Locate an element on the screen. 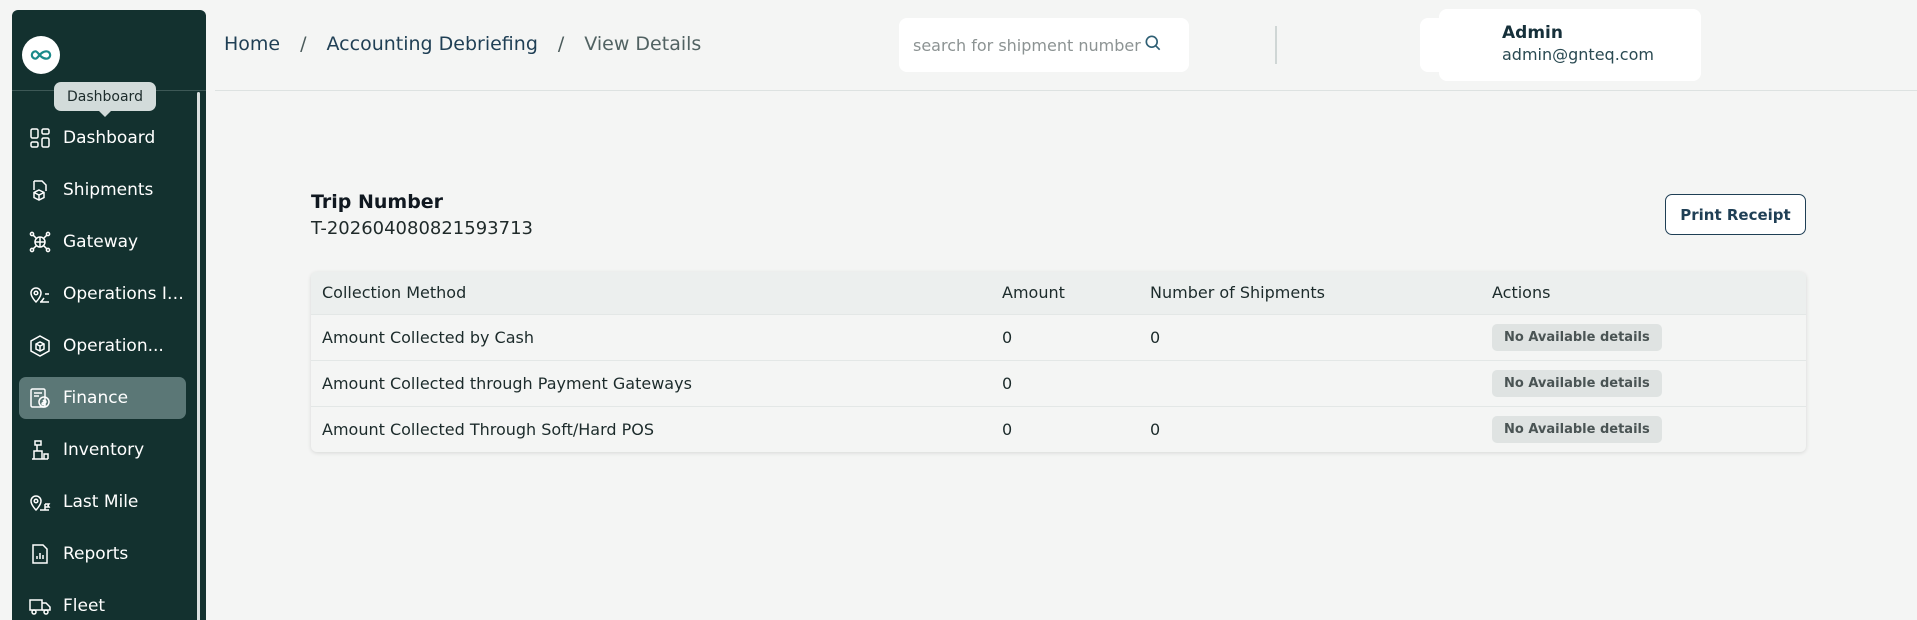 The image size is (1917, 620). breadcrumb-current: View Details is located at coordinates (643, 44).